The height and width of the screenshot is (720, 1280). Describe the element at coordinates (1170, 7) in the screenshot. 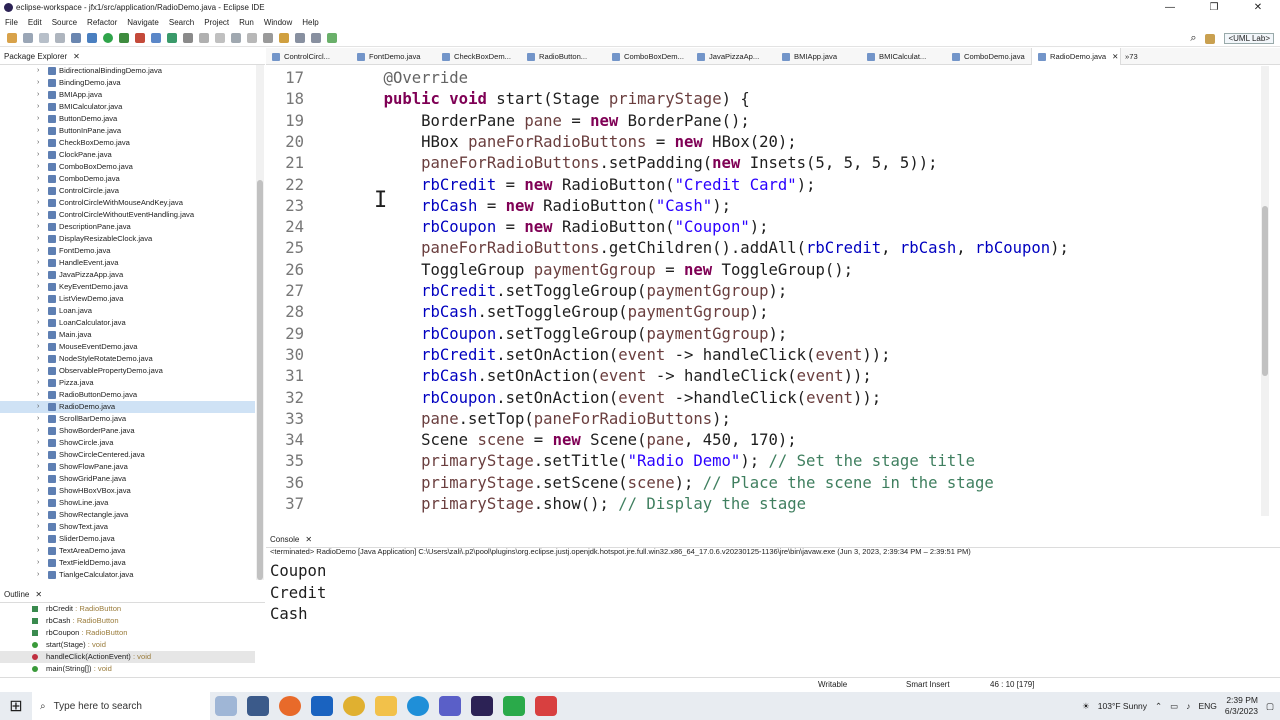

I see `minimize-button: —` at that location.